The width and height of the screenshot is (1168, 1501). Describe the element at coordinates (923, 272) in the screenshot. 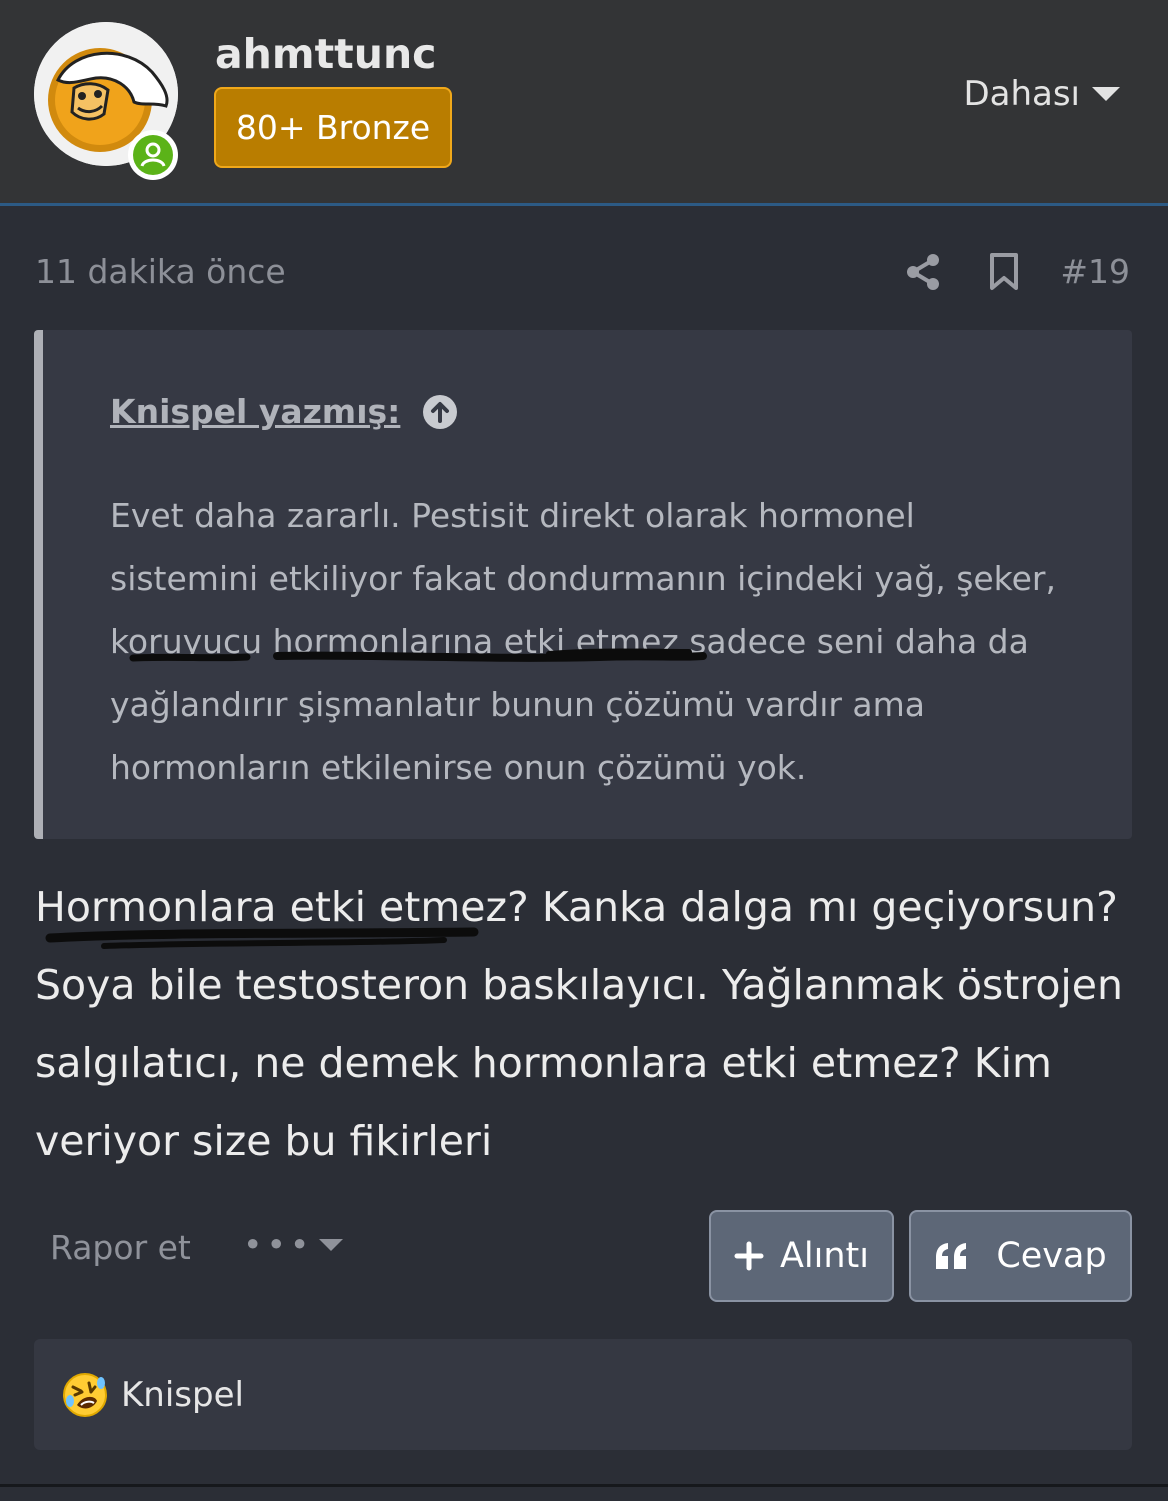

I see `share-icon` at that location.